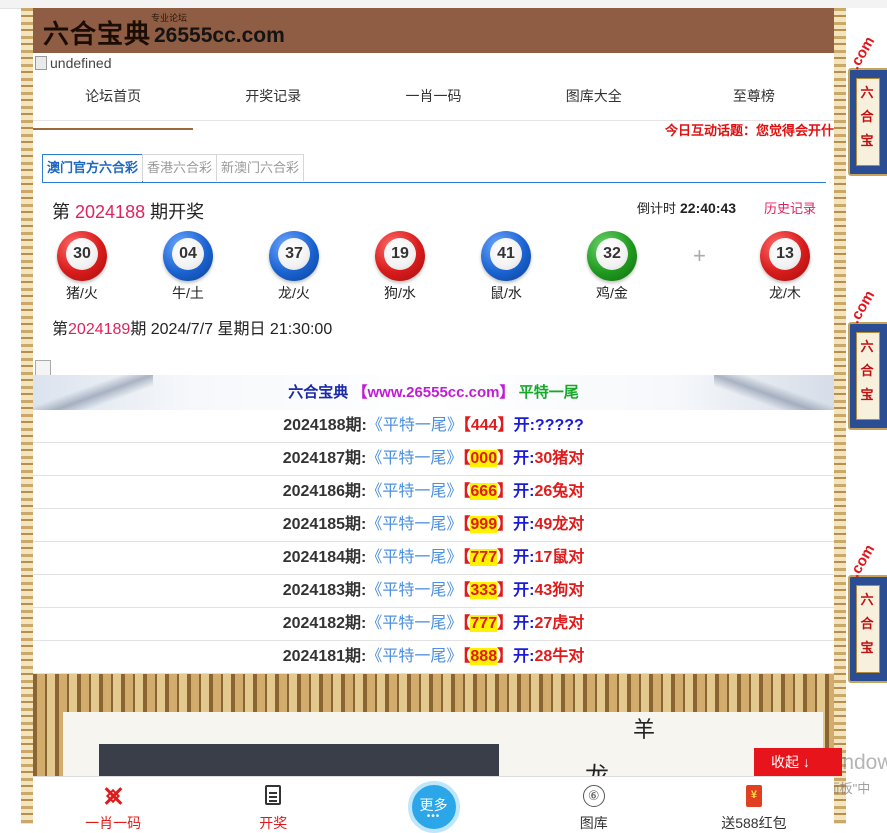  I want to click on lottery-ball: 37, so click(294, 256).